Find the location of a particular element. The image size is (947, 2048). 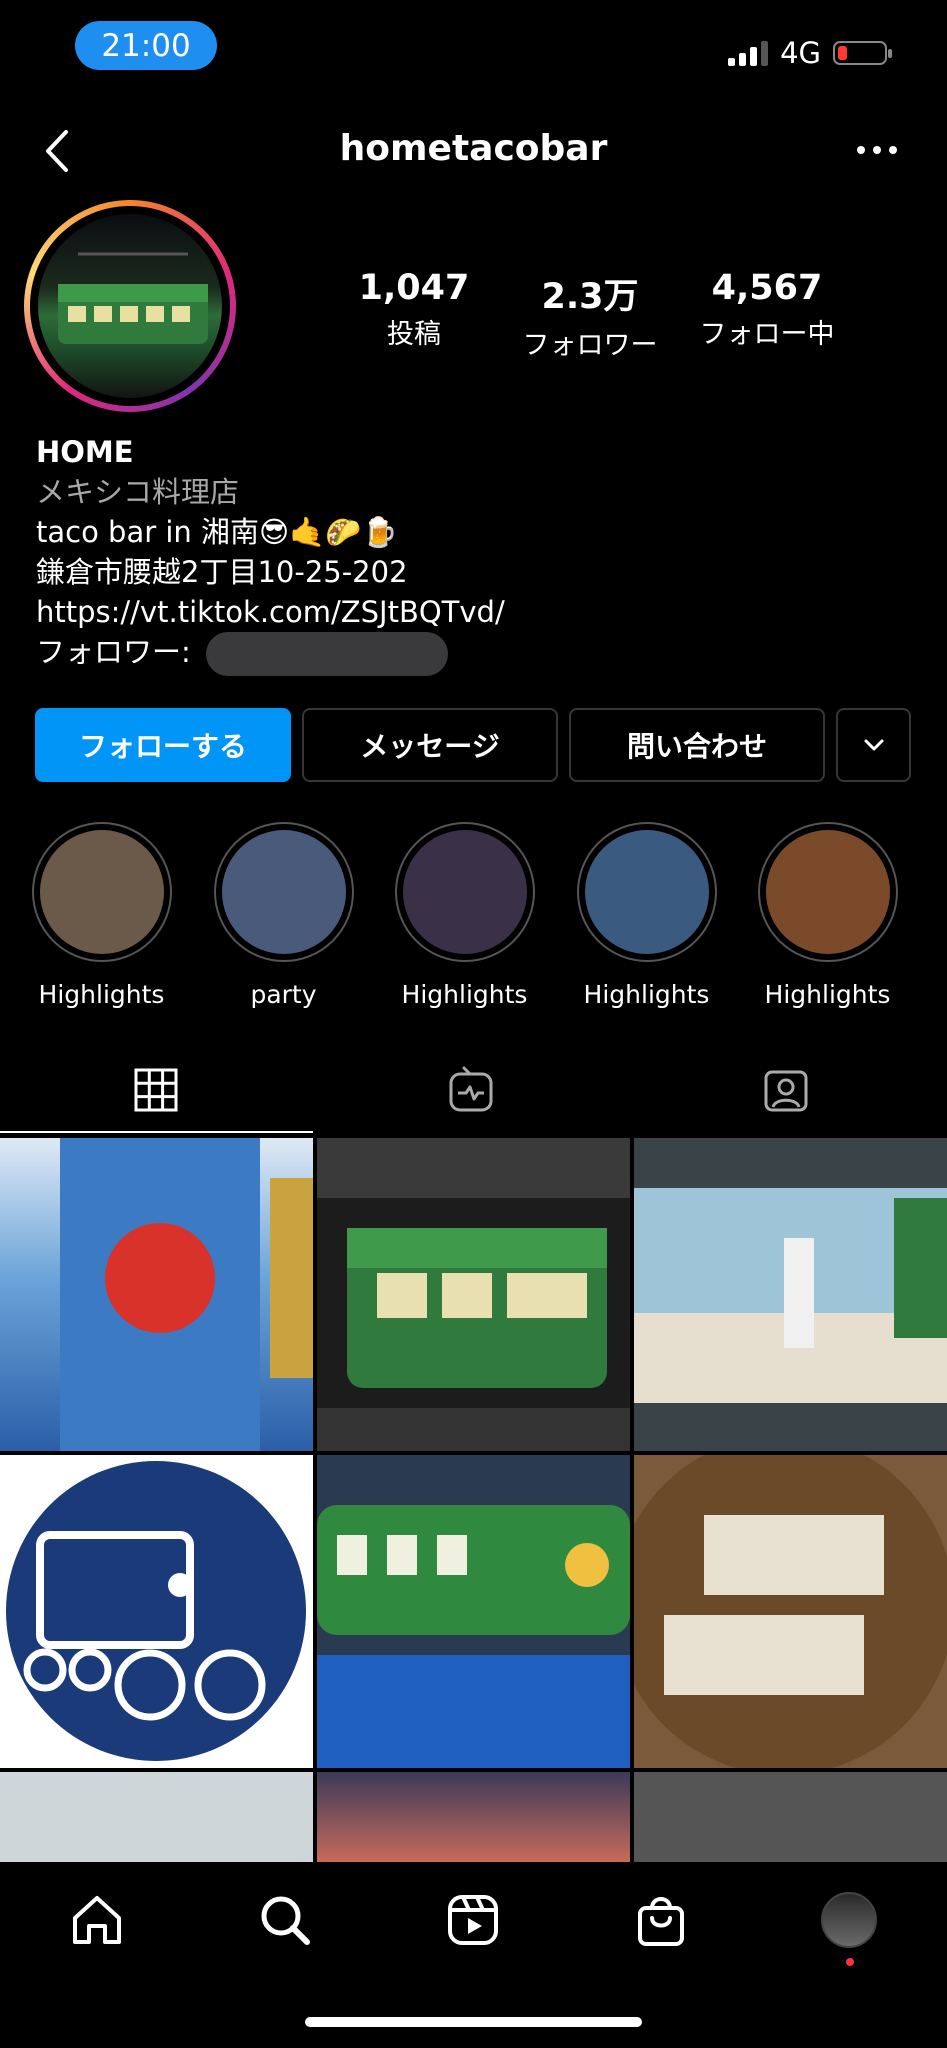

home-icon is located at coordinates (97, 1920).